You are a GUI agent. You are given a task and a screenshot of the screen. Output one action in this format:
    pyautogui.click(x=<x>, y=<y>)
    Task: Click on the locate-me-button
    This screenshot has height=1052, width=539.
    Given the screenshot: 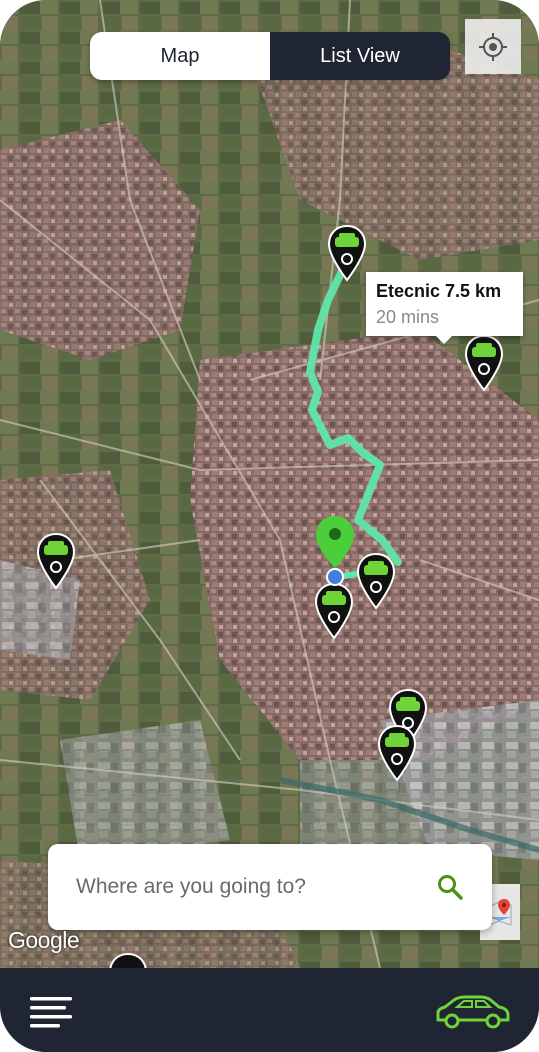 What is the action you would take?
    pyautogui.click(x=493, y=46)
    